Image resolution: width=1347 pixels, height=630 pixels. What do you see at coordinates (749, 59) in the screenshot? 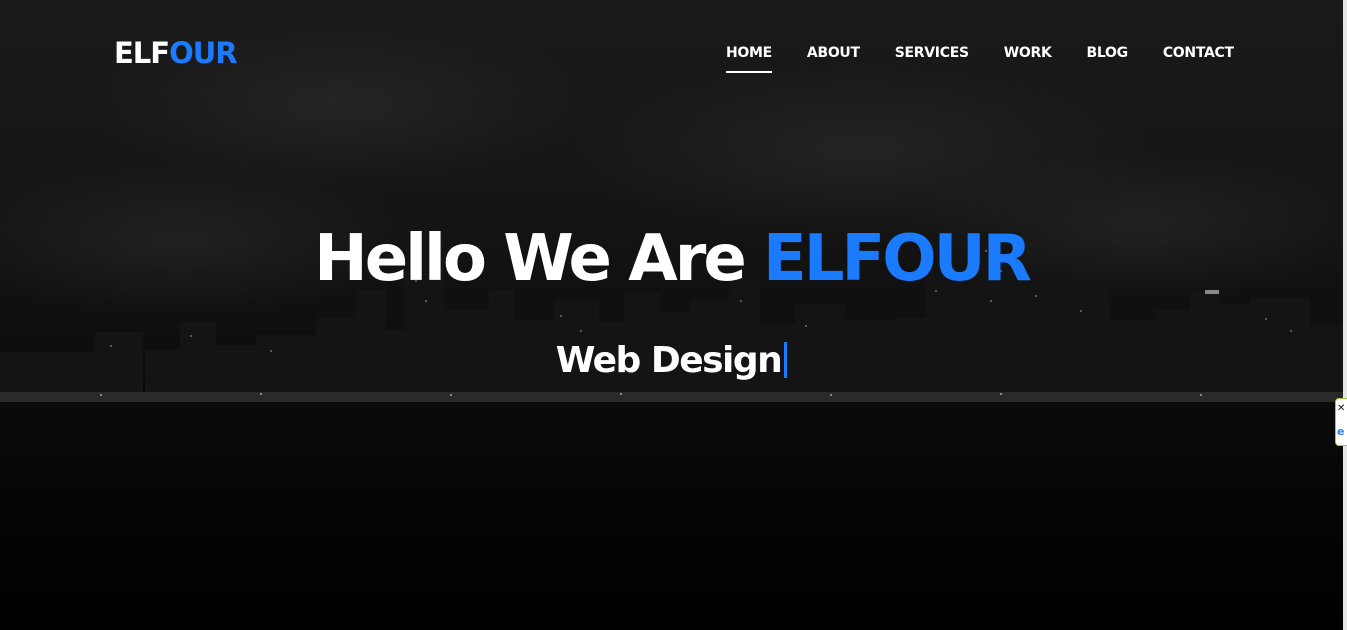
I see `nav-item-home: HOME` at bounding box center [749, 59].